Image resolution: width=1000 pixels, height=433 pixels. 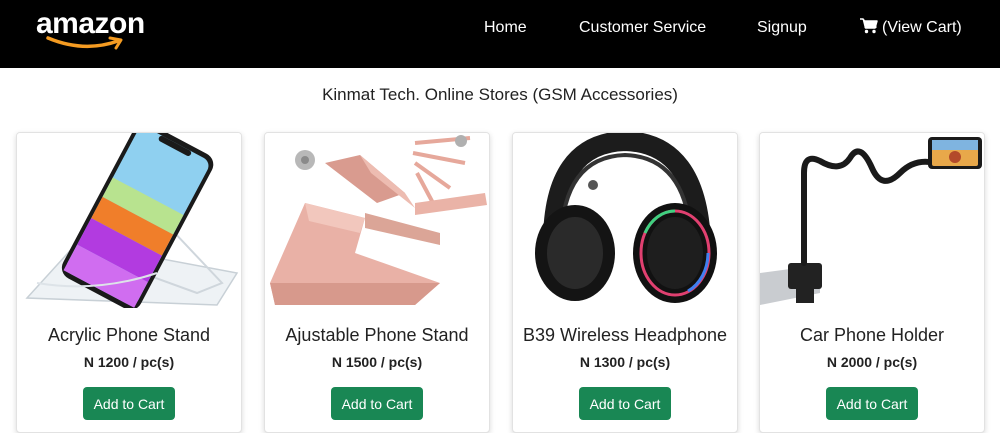 What do you see at coordinates (377, 362) in the screenshot?
I see `product-price: N 1500 / pc(s)` at bounding box center [377, 362].